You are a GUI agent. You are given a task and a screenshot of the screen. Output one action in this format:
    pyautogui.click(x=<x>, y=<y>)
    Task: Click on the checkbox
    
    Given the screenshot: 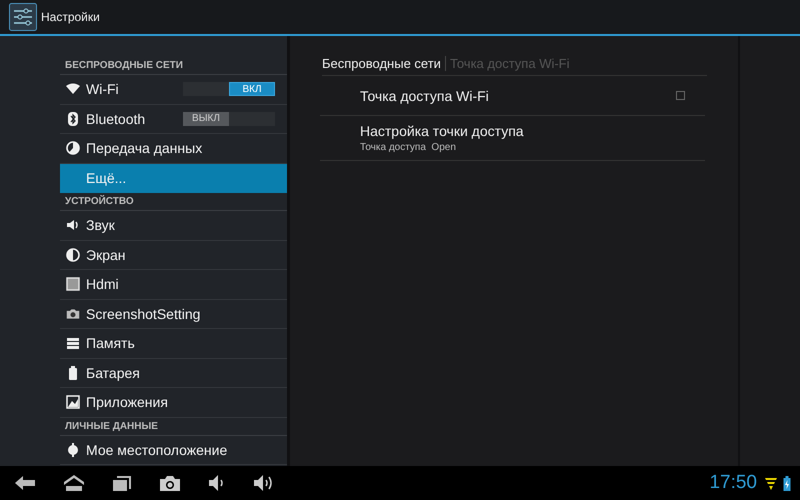 What is the action you would take?
    pyautogui.click(x=680, y=95)
    